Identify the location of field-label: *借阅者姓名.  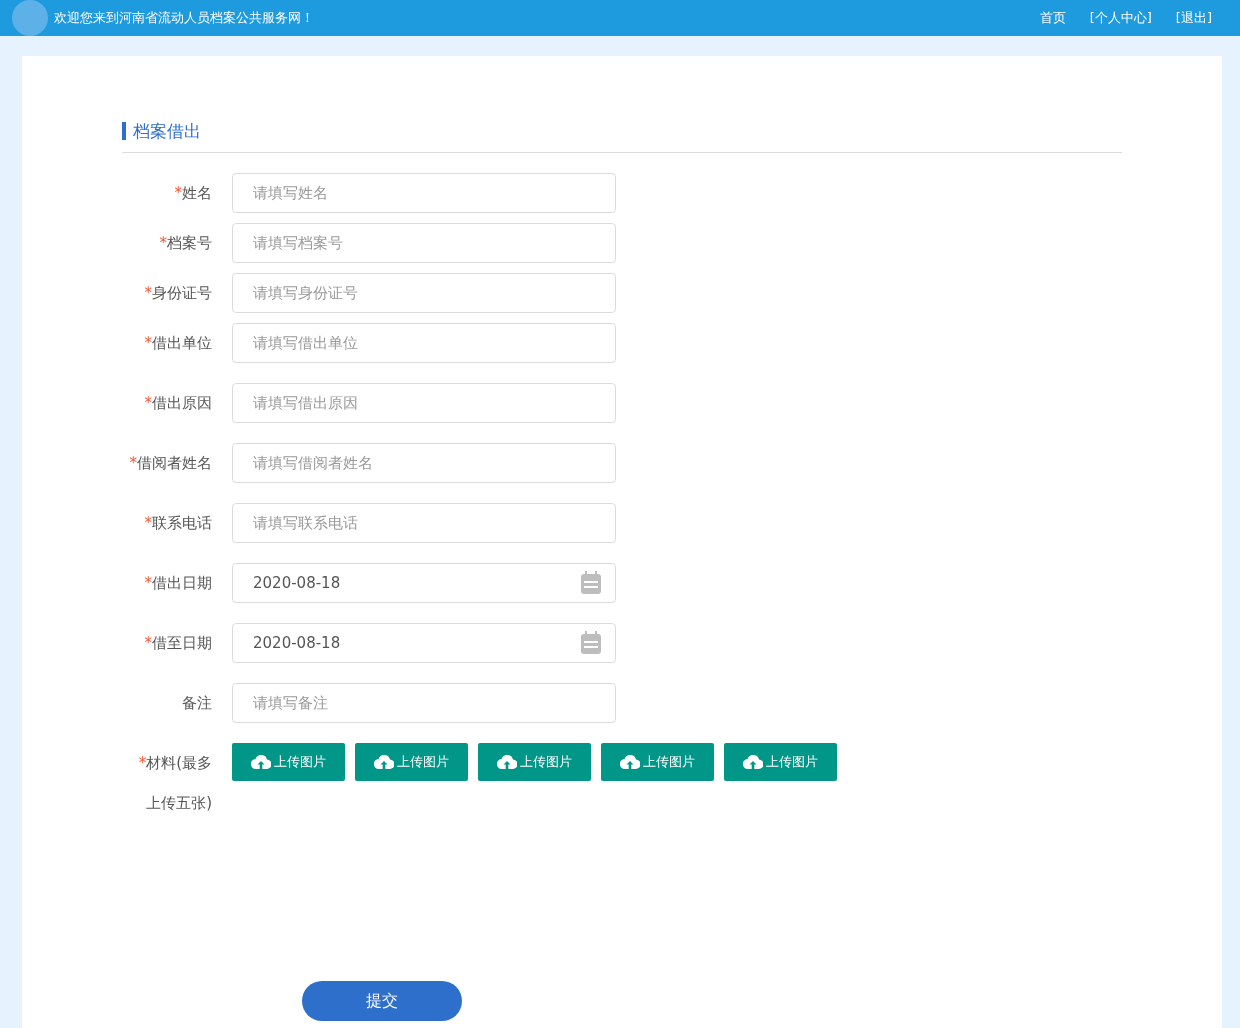
(170, 463).